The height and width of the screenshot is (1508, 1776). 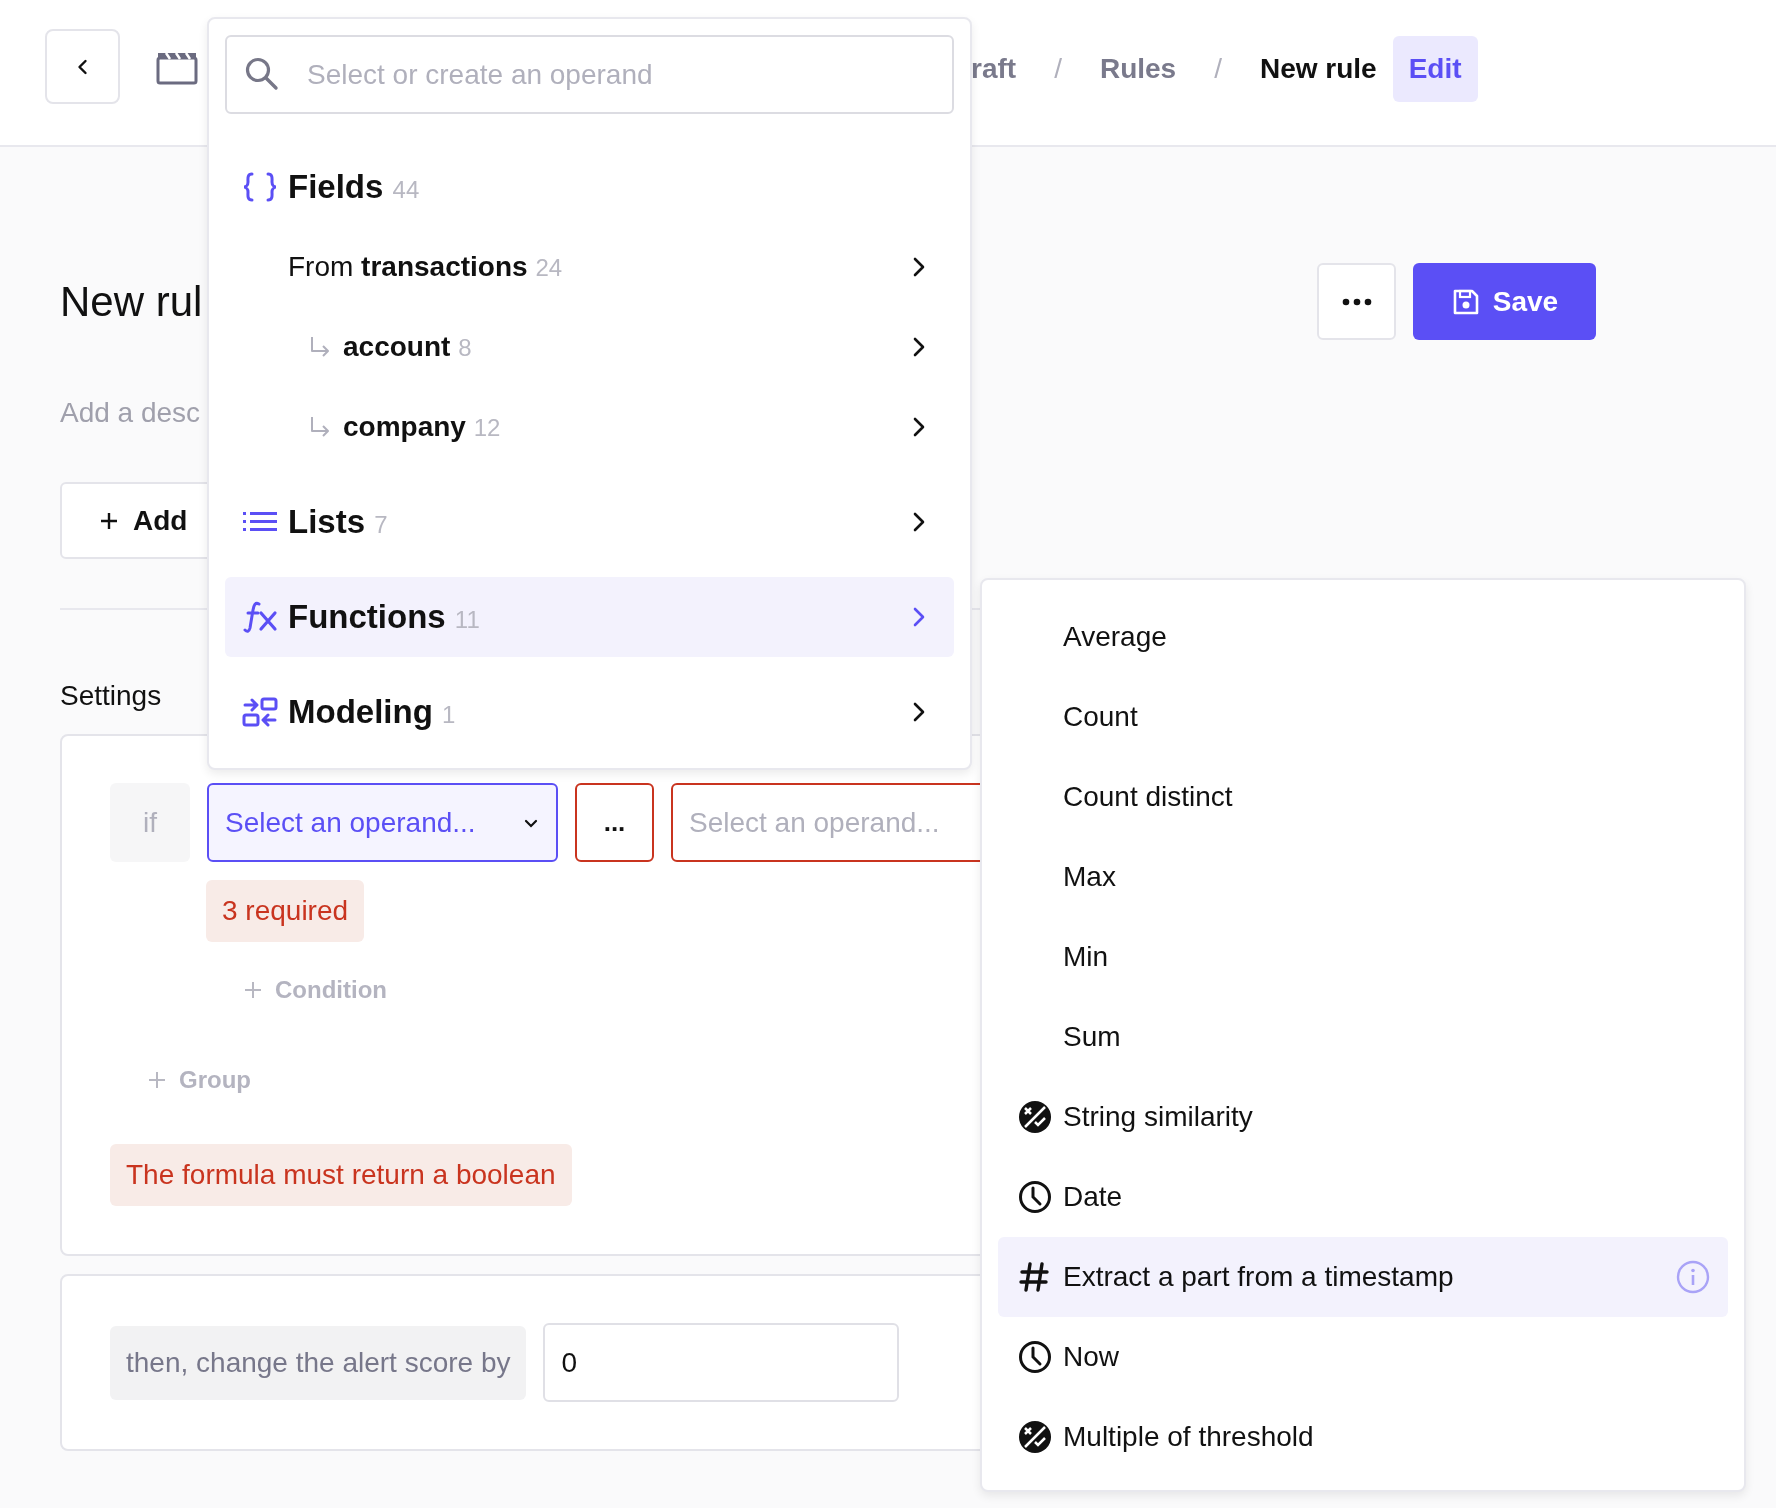 I want to click on function-item: Average, so click(x=1363, y=637).